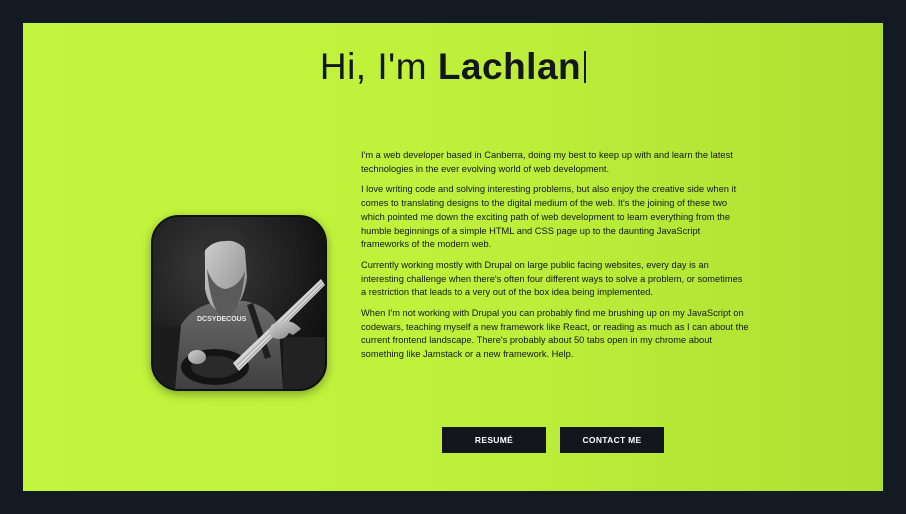  I want to click on shirt-text: DCSYDECOUS, so click(222, 319).